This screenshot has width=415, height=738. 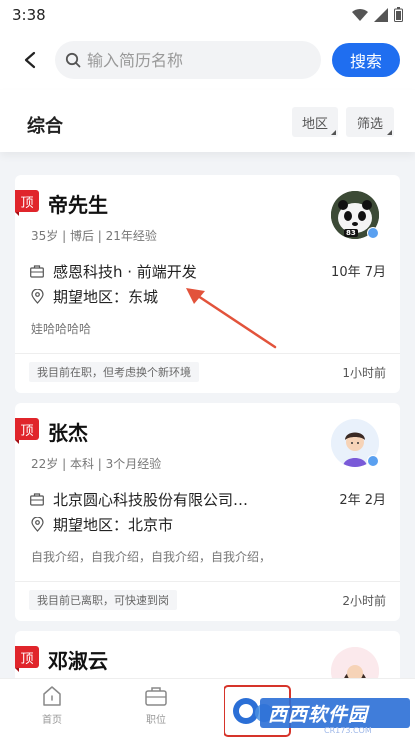 What do you see at coordinates (364, 373) in the screenshot?
I see `update-time: 1小时前` at bounding box center [364, 373].